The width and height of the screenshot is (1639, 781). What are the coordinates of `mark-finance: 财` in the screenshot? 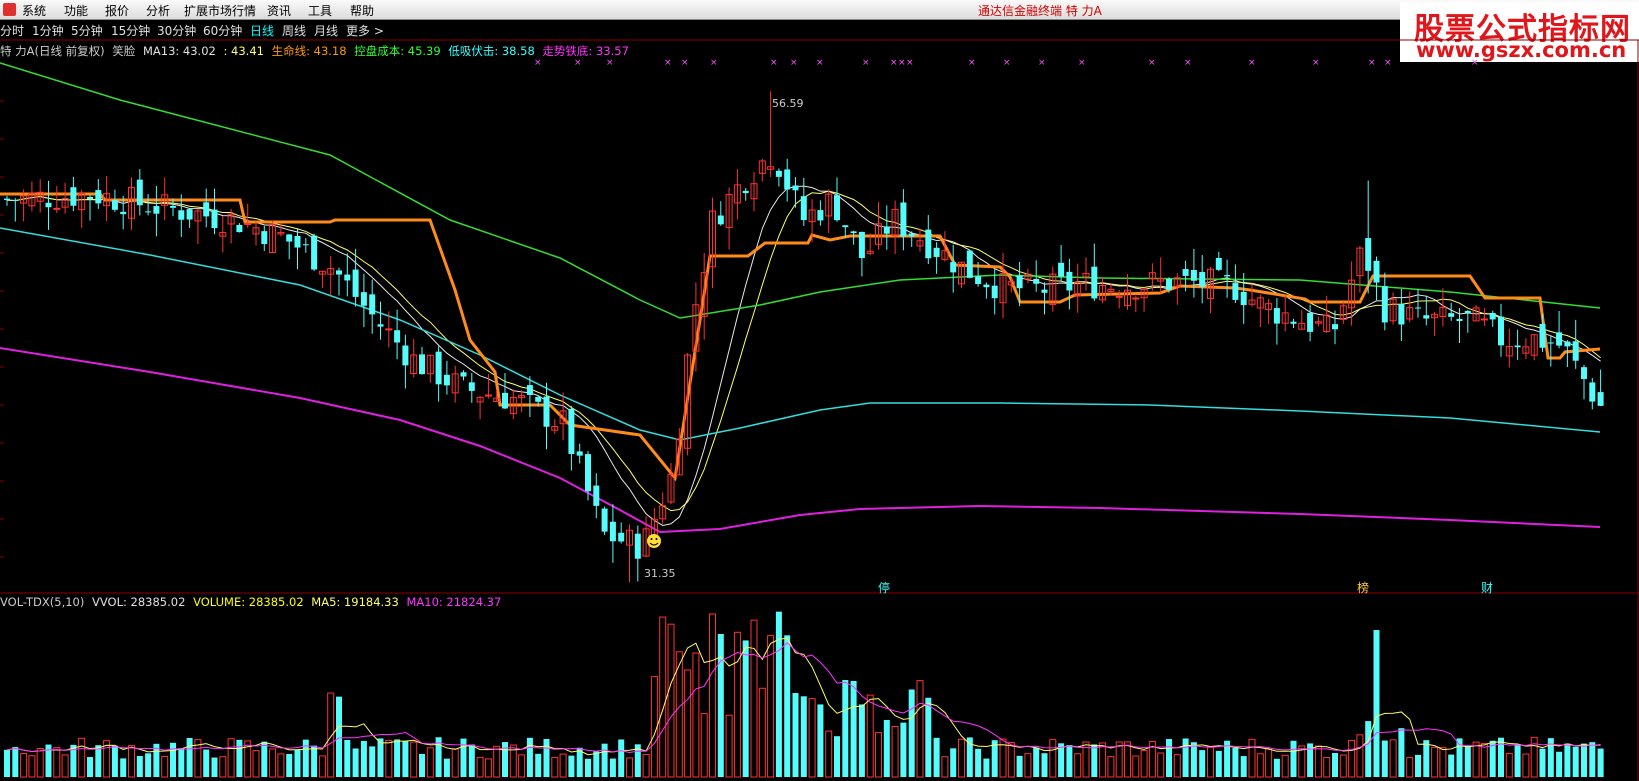 It's located at (1487, 588).